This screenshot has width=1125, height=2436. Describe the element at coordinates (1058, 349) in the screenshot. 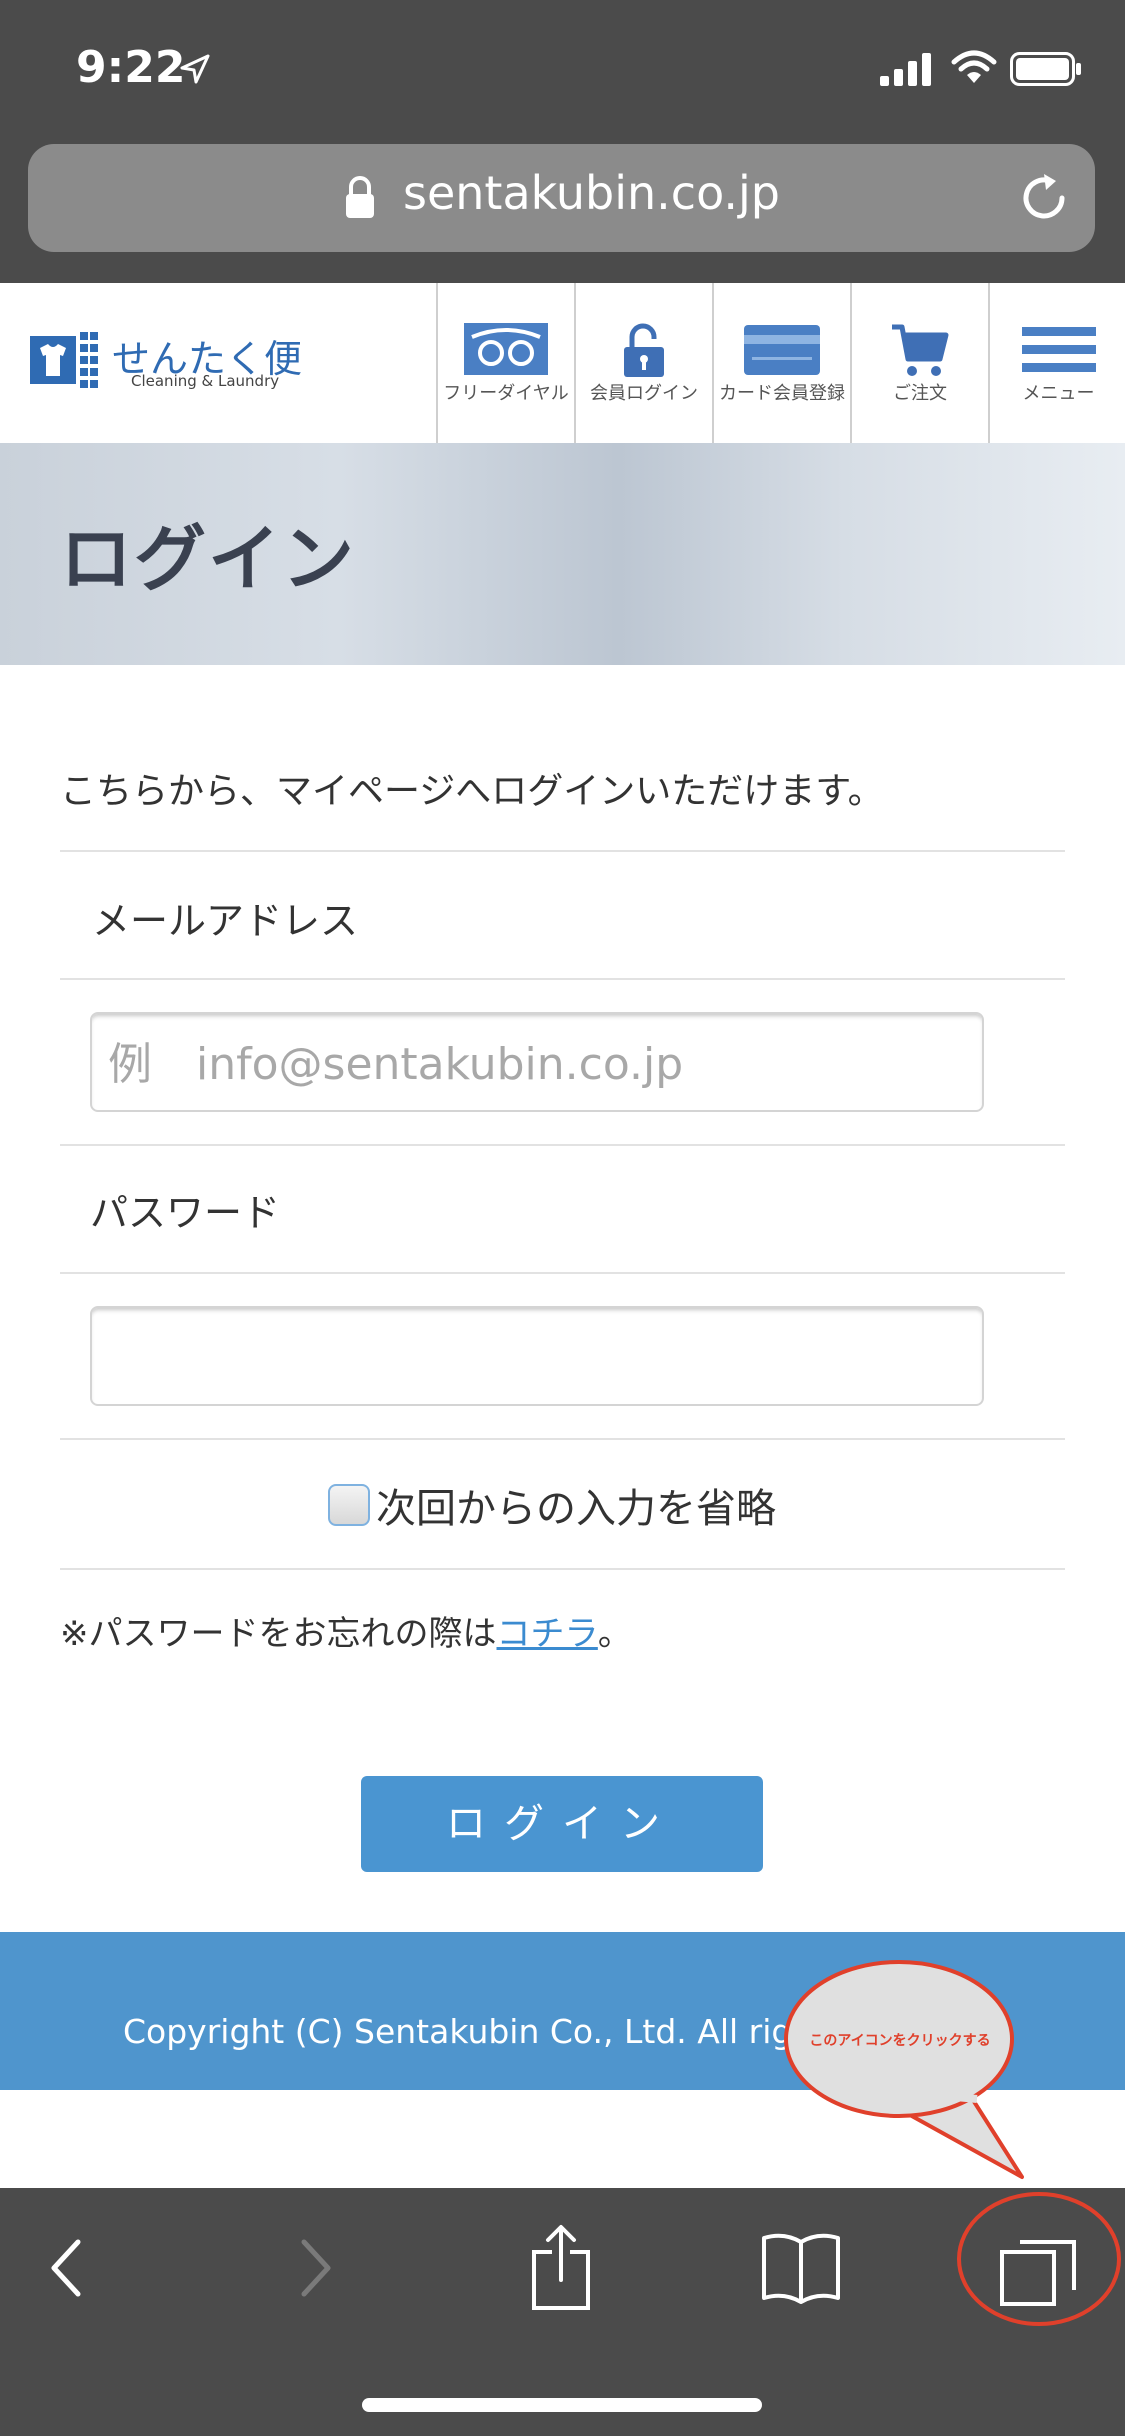

I see `menu-icon` at that location.